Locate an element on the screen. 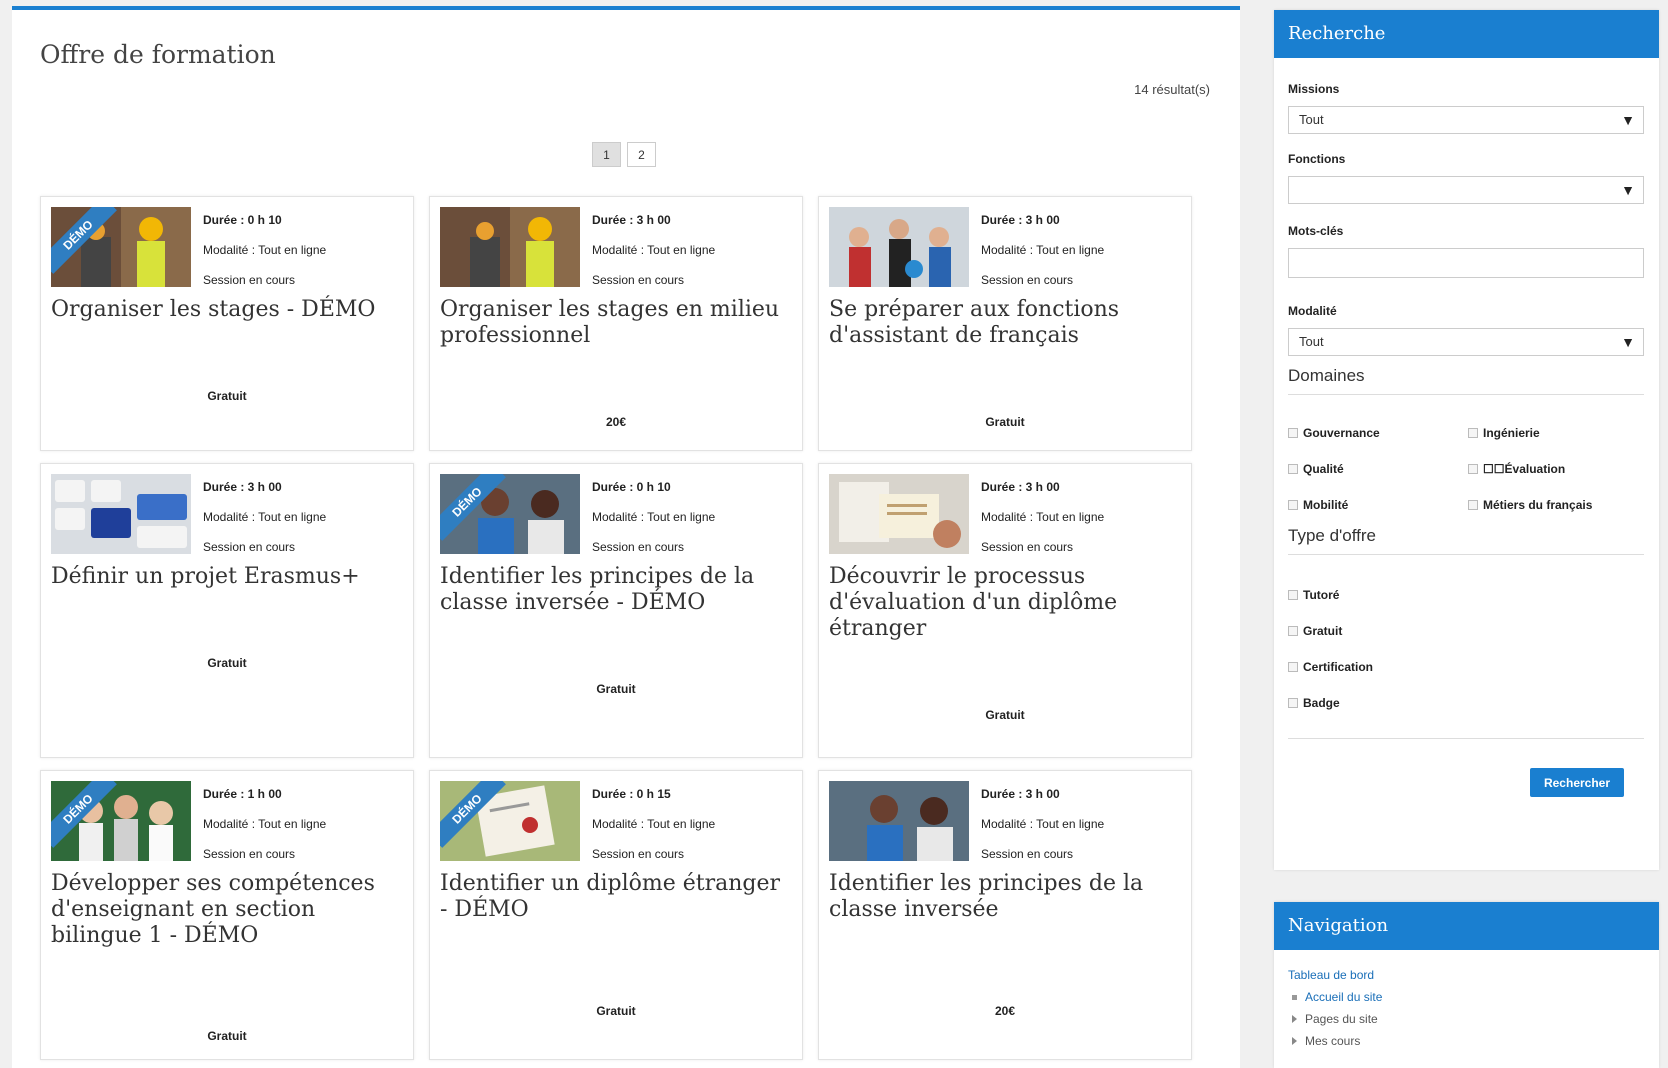 The height and width of the screenshot is (1068, 1668). page-button-1: 1 is located at coordinates (606, 154).